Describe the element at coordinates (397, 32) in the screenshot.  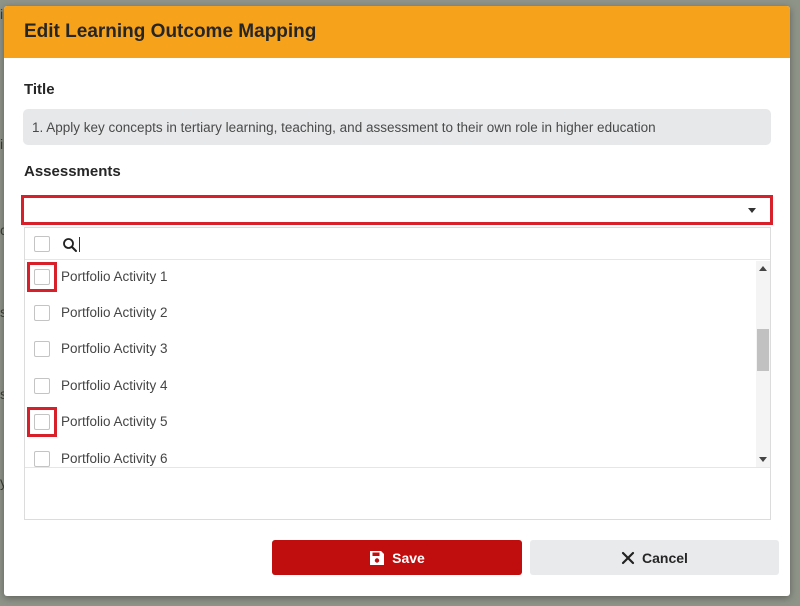
I see `dialog-header: Edit Learning Outcome Mapping` at that location.